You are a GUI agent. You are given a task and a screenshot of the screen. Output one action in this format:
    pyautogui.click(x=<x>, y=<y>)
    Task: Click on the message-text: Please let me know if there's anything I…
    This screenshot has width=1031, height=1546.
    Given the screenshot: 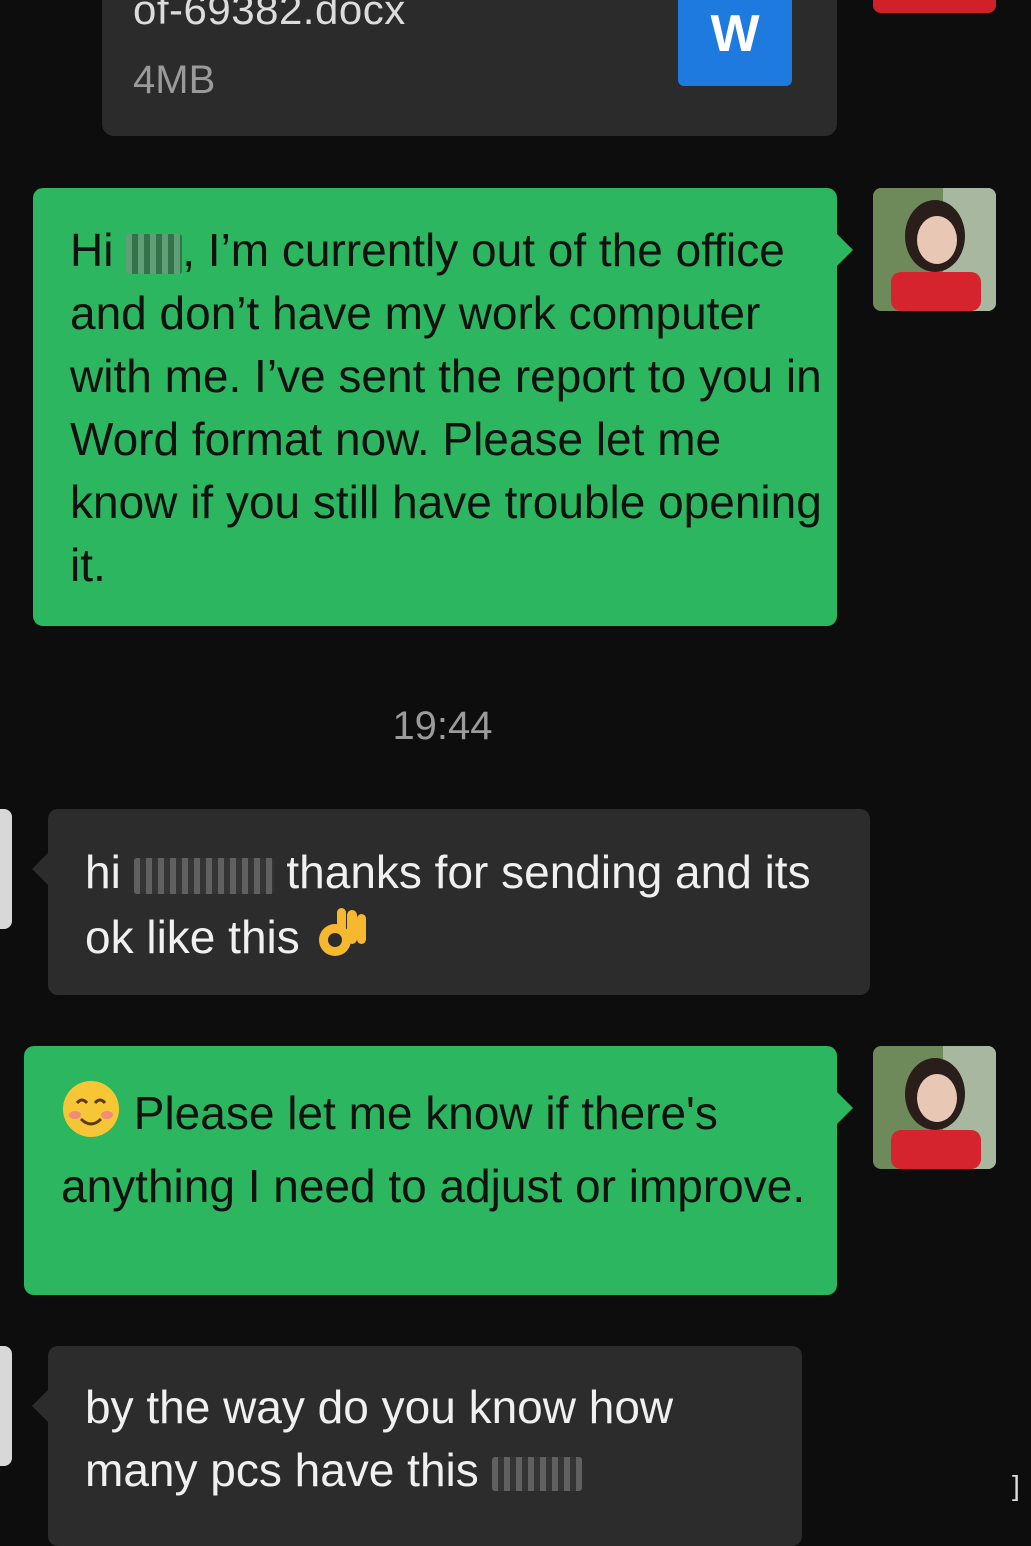 What is the action you would take?
    pyautogui.click(x=441, y=1148)
    